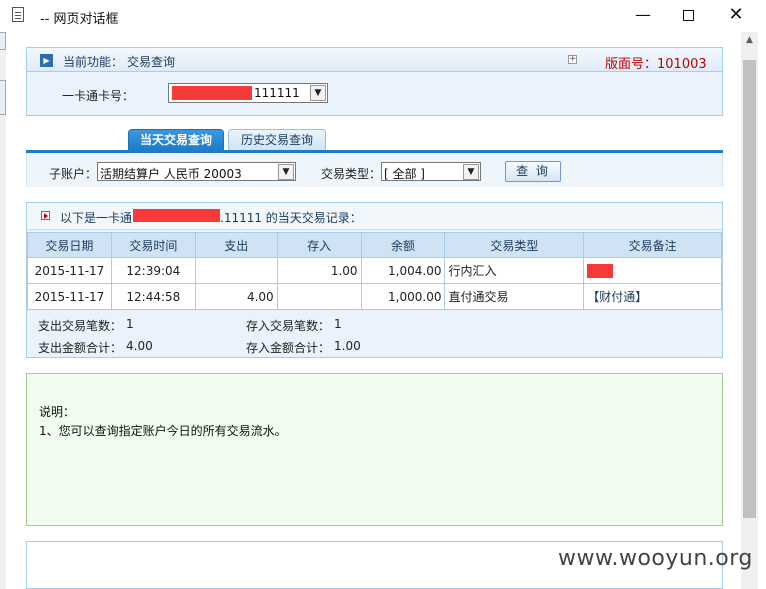 The image size is (766, 589). Describe the element at coordinates (96, 218) in the screenshot. I see `records-heading-prefix: 以下是一卡通` at that location.